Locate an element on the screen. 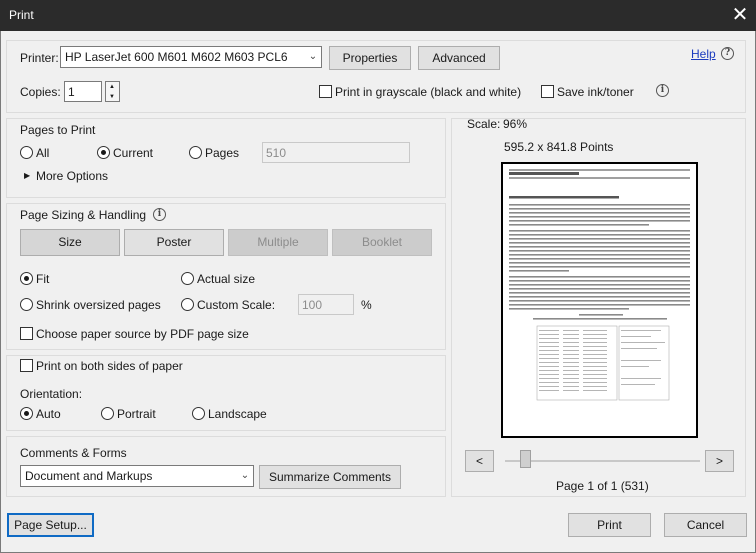  radio-current-label: Current is located at coordinates (133, 153).